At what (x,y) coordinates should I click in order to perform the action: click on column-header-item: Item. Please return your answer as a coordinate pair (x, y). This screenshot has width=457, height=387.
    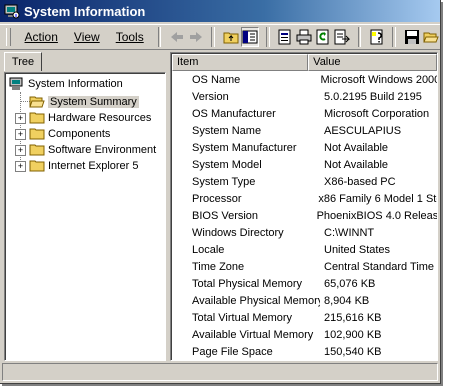
    Looking at the image, I should click on (240, 62).